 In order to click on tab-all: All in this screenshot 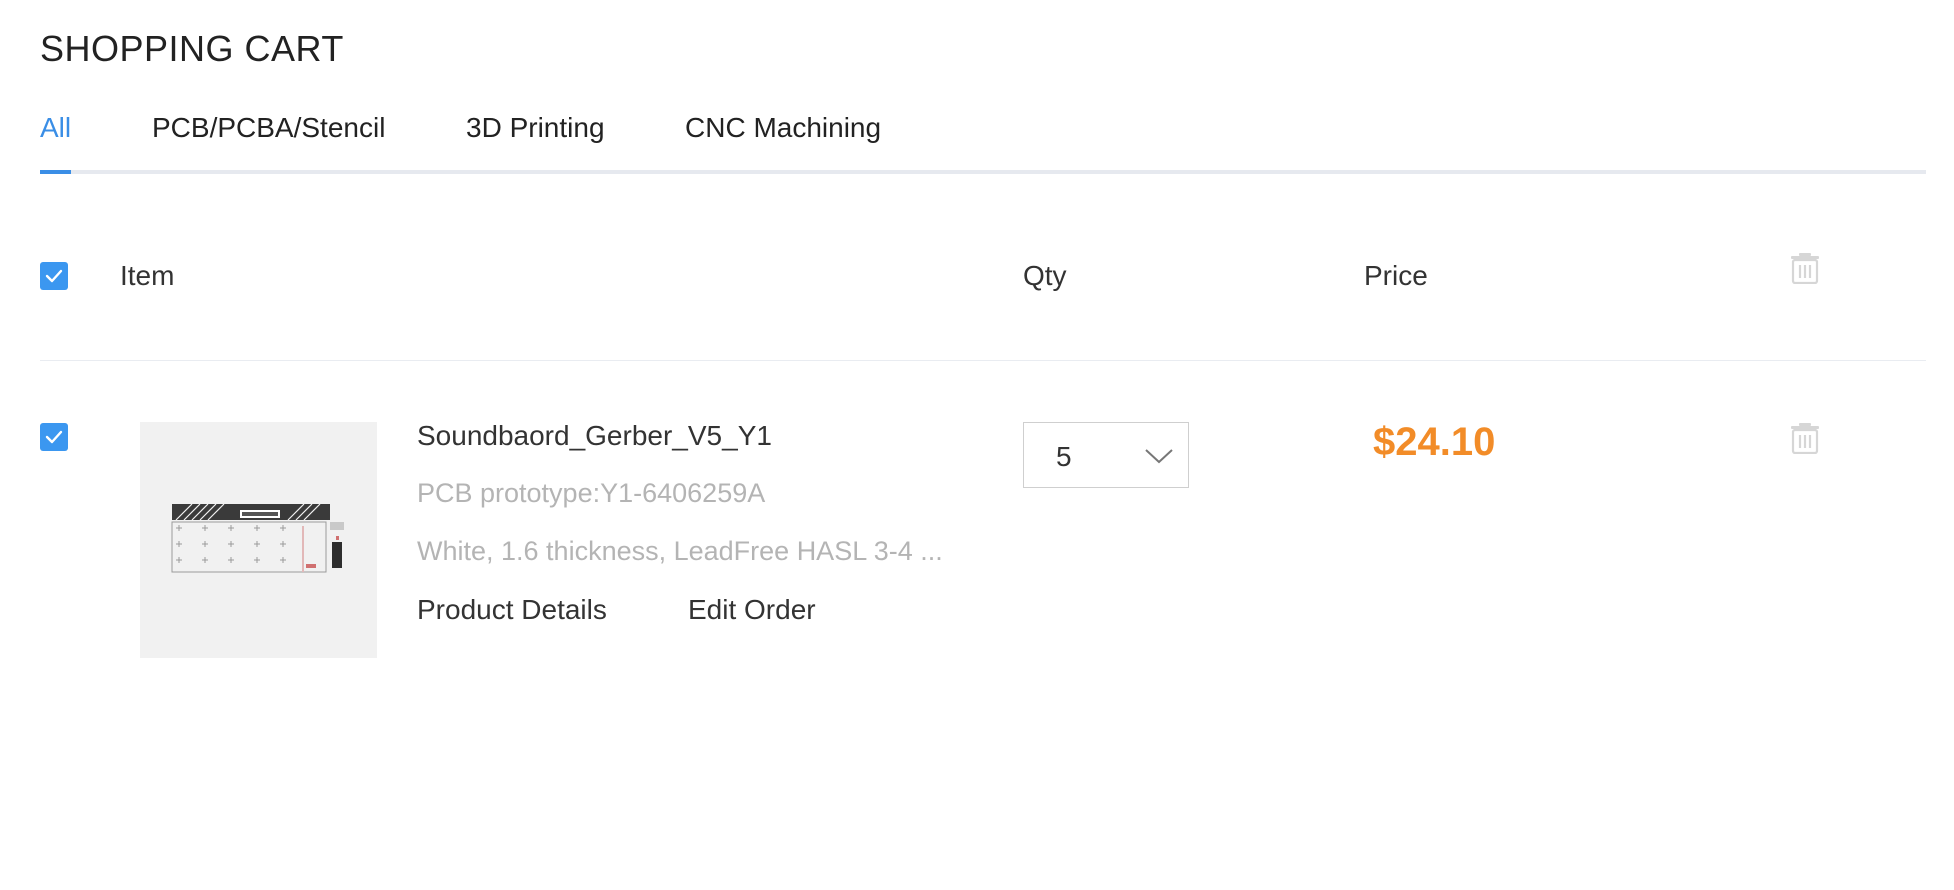, I will do `click(56, 143)`.